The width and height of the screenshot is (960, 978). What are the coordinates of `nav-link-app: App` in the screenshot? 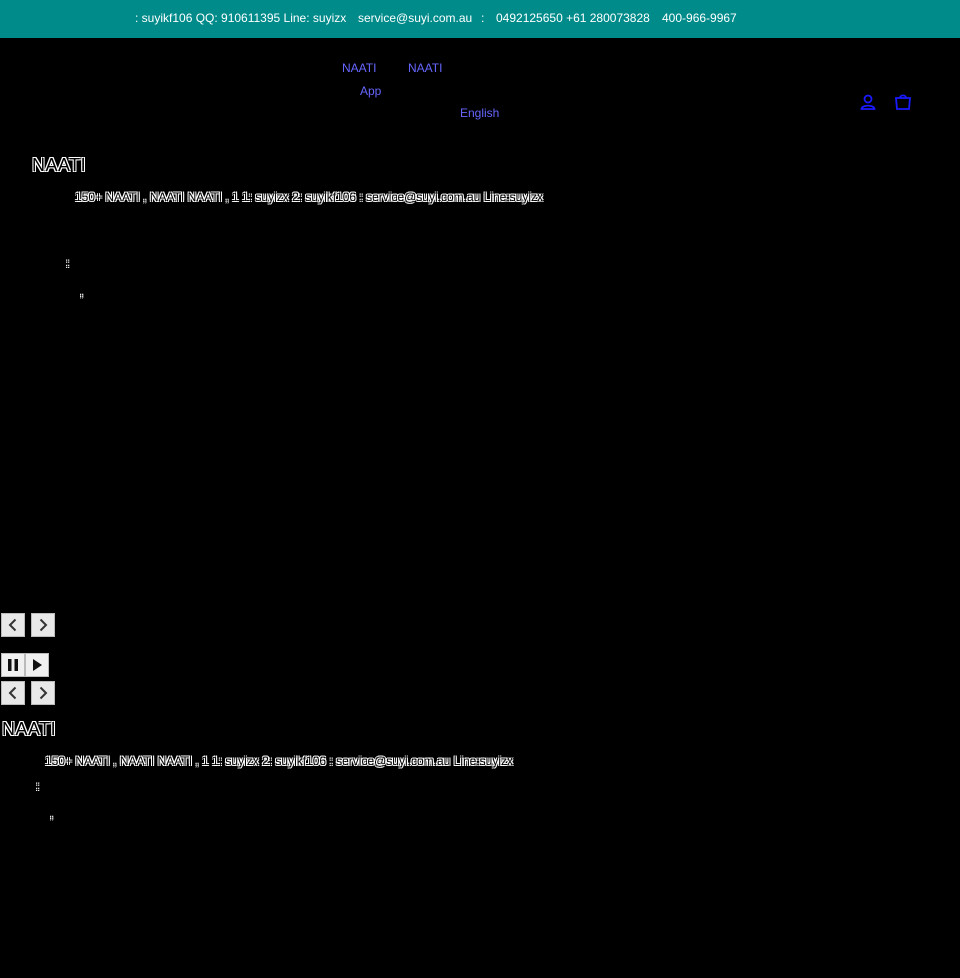 It's located at (370, 91).